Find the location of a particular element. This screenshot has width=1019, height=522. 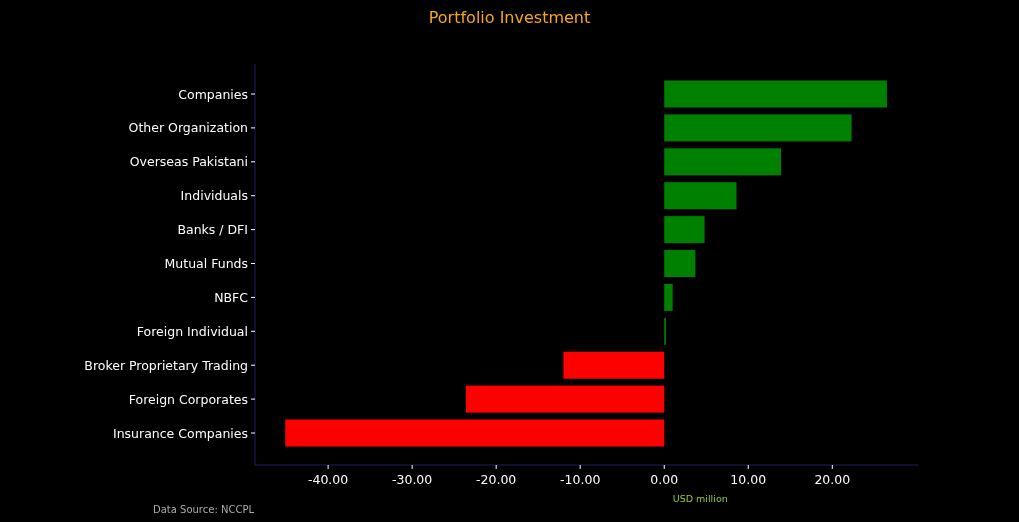

tick-label: -20.00 is located at coordinates (496, 479).